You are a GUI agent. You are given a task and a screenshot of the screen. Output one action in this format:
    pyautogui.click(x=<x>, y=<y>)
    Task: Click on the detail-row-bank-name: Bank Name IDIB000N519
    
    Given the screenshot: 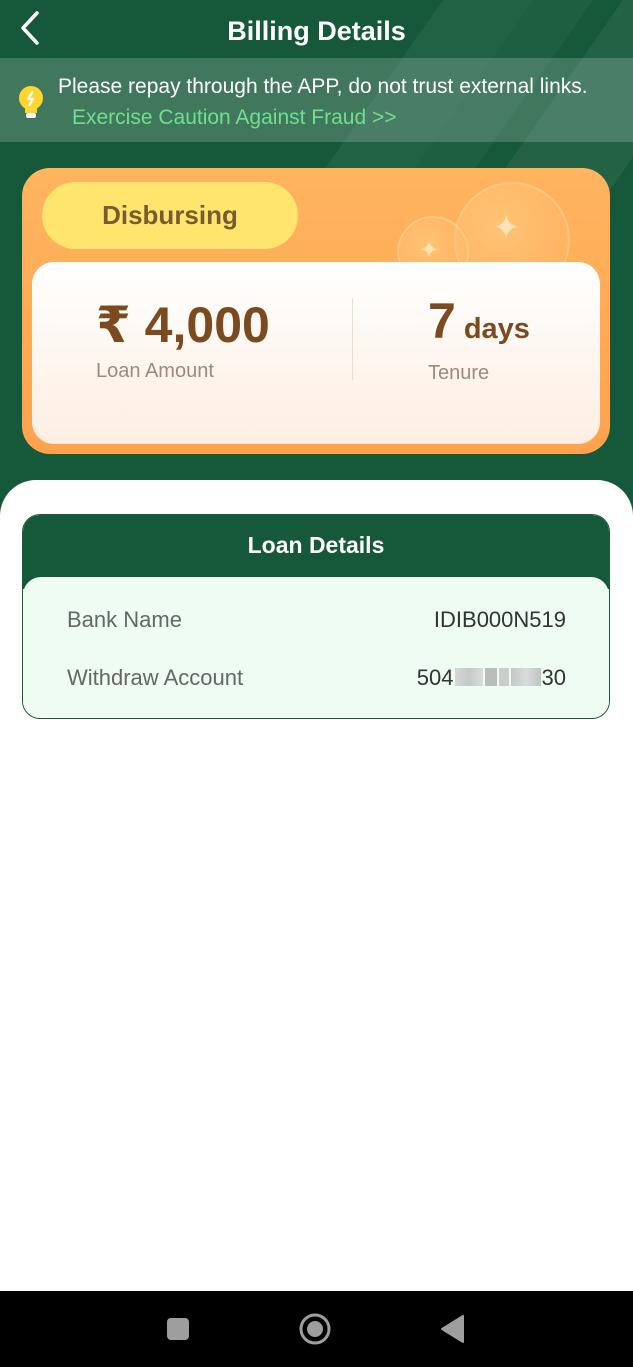 What is the action you would take?
    pyautogui.click(x=316, y=622)
    